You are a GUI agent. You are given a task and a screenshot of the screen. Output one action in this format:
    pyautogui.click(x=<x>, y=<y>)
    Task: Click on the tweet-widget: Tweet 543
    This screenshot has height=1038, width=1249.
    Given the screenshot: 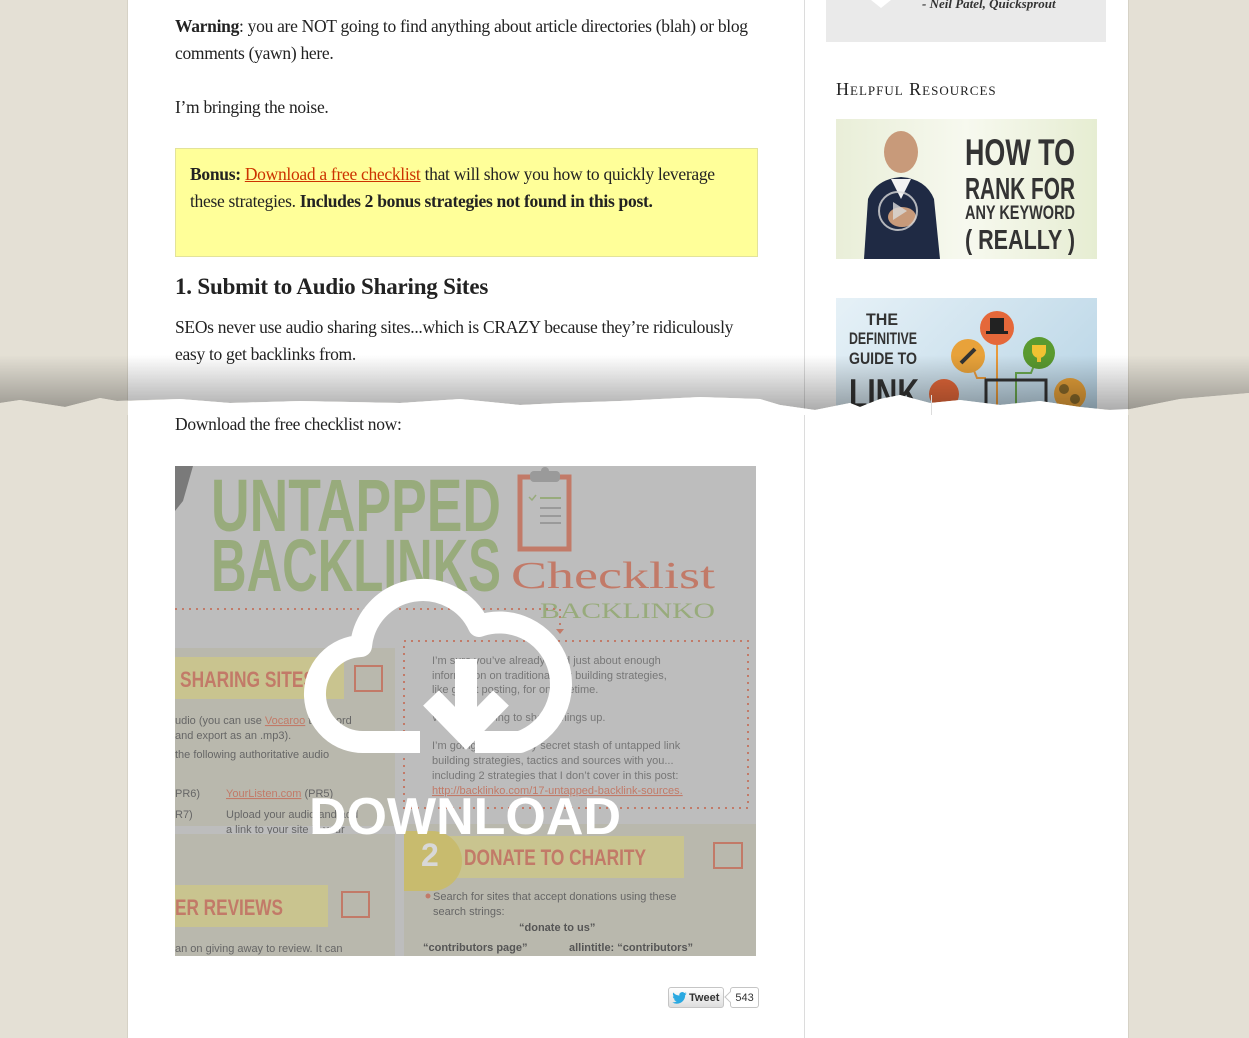 What is the action you would take?
    pyautogui.click(x=713, y=997)
    